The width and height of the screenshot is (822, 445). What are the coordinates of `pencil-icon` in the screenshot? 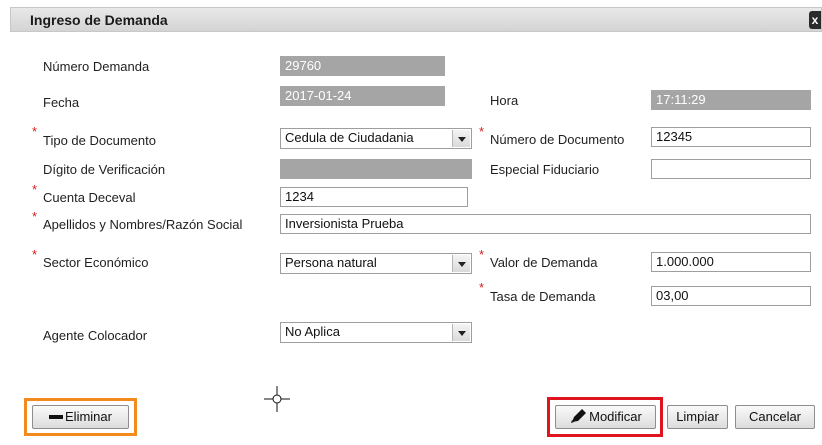 It's located at (579, 415).